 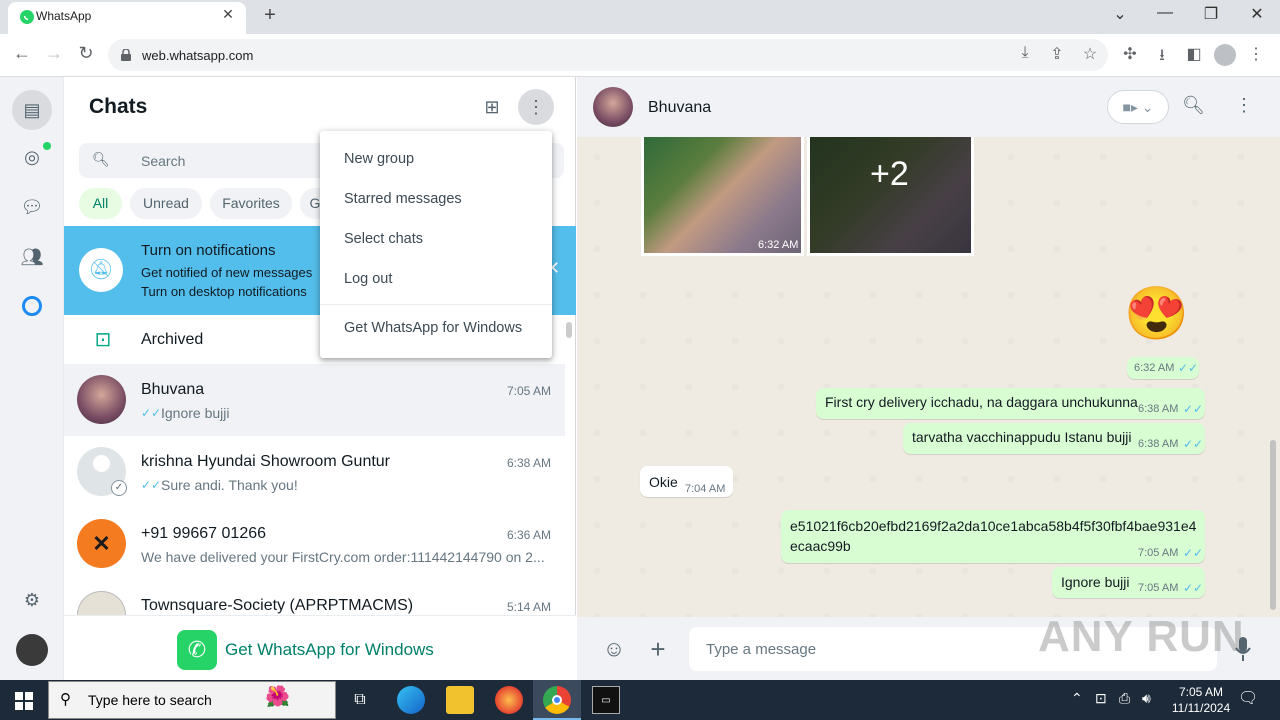 I want to click on watermark-logo: ANY RUN, so click(x=1141, y=636).